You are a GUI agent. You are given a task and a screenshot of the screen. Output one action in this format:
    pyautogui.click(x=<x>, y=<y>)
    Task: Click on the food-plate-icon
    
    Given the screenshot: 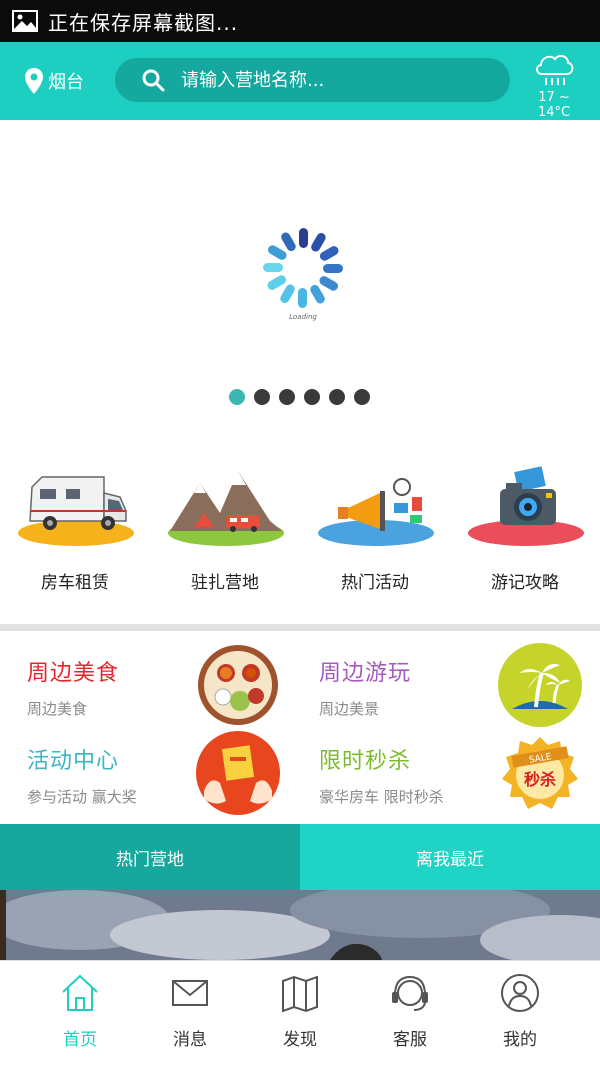 What is the action you would take?
    pyautogui.click(x=238, y=685)
    